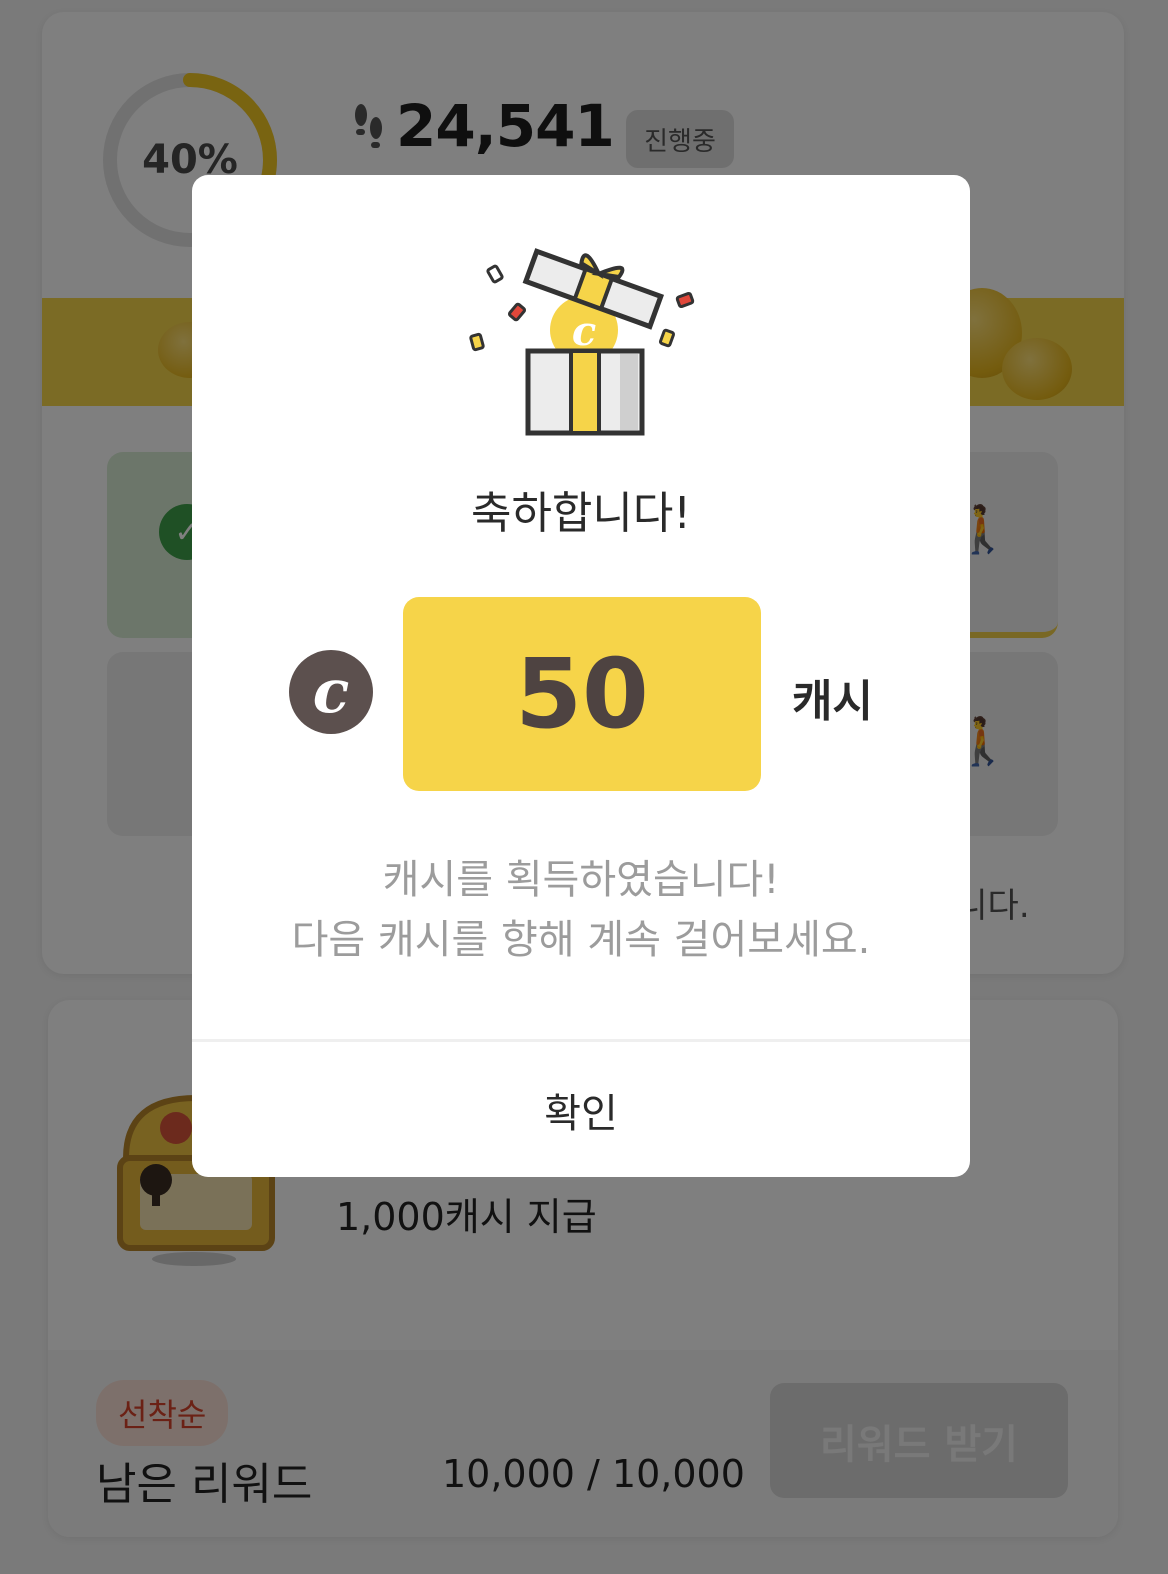 The height and width of the screenshot is (1574, 1168). What do you see at coordinates (581, 940) in the screenshot?
I see `message-line-2: 다음 캐시를 향해 계속 걸어보세요.` at bounding box center [581, 940].